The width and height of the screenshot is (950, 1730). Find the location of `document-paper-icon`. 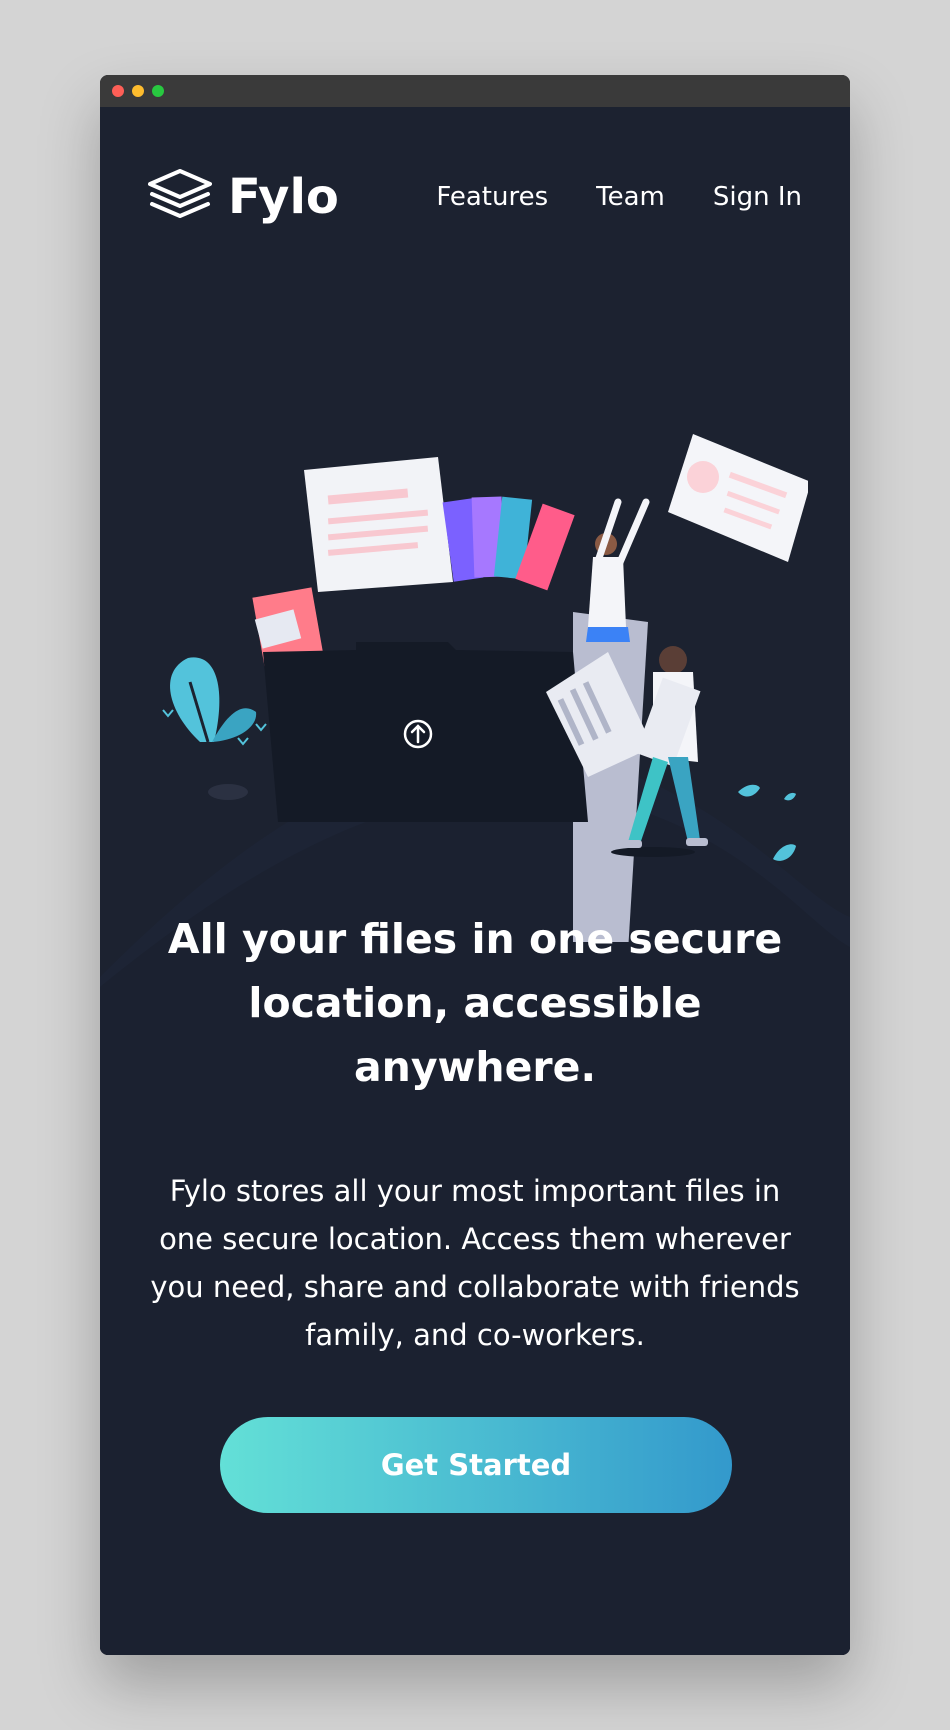

document-paper-icon is located at coordinates (378, 524).